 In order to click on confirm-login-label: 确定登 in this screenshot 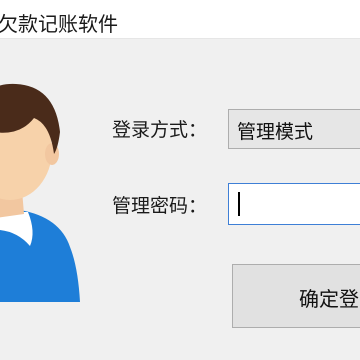, I will do `click(329, 299)`.